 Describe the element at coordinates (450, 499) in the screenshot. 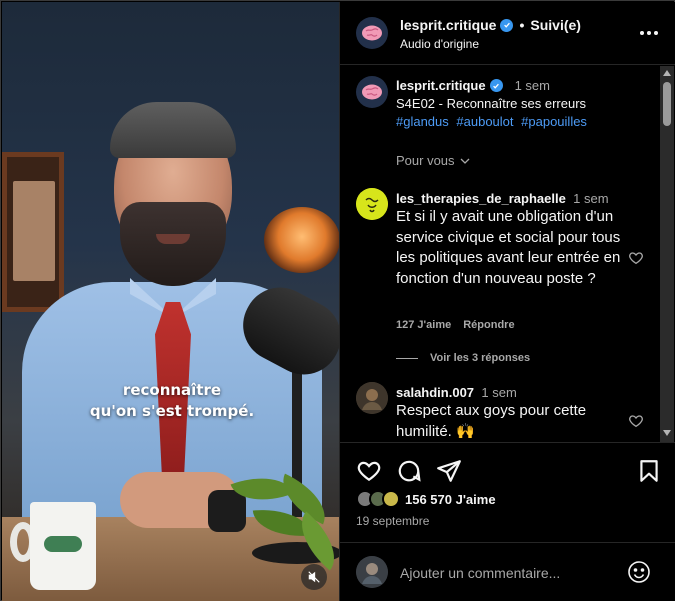

I see `likes-count: 156 570 J'aime` at that location.